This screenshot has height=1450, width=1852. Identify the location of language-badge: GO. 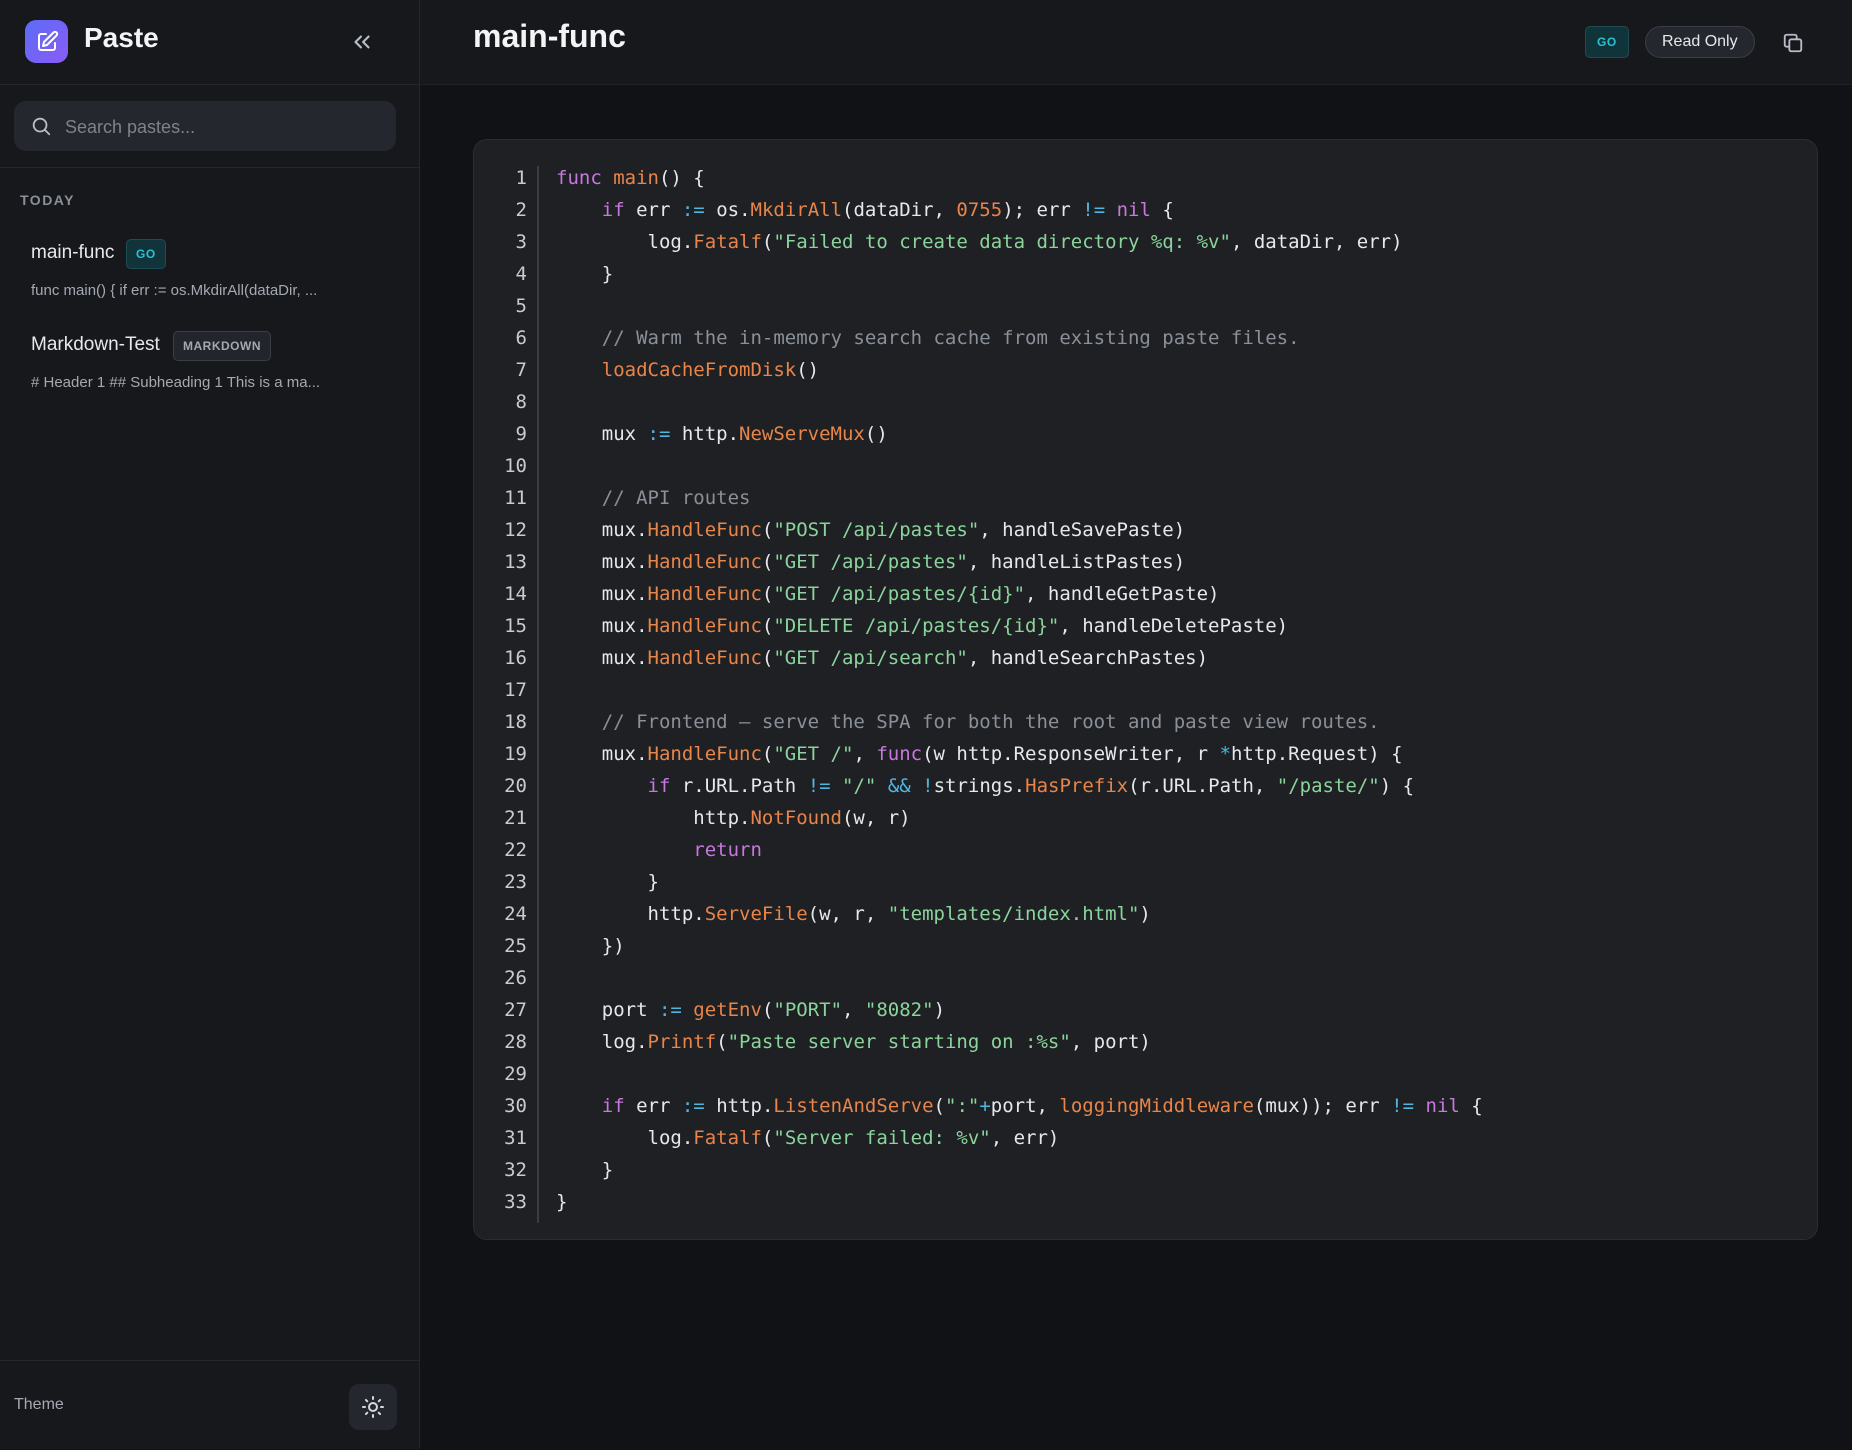
(146, 254).